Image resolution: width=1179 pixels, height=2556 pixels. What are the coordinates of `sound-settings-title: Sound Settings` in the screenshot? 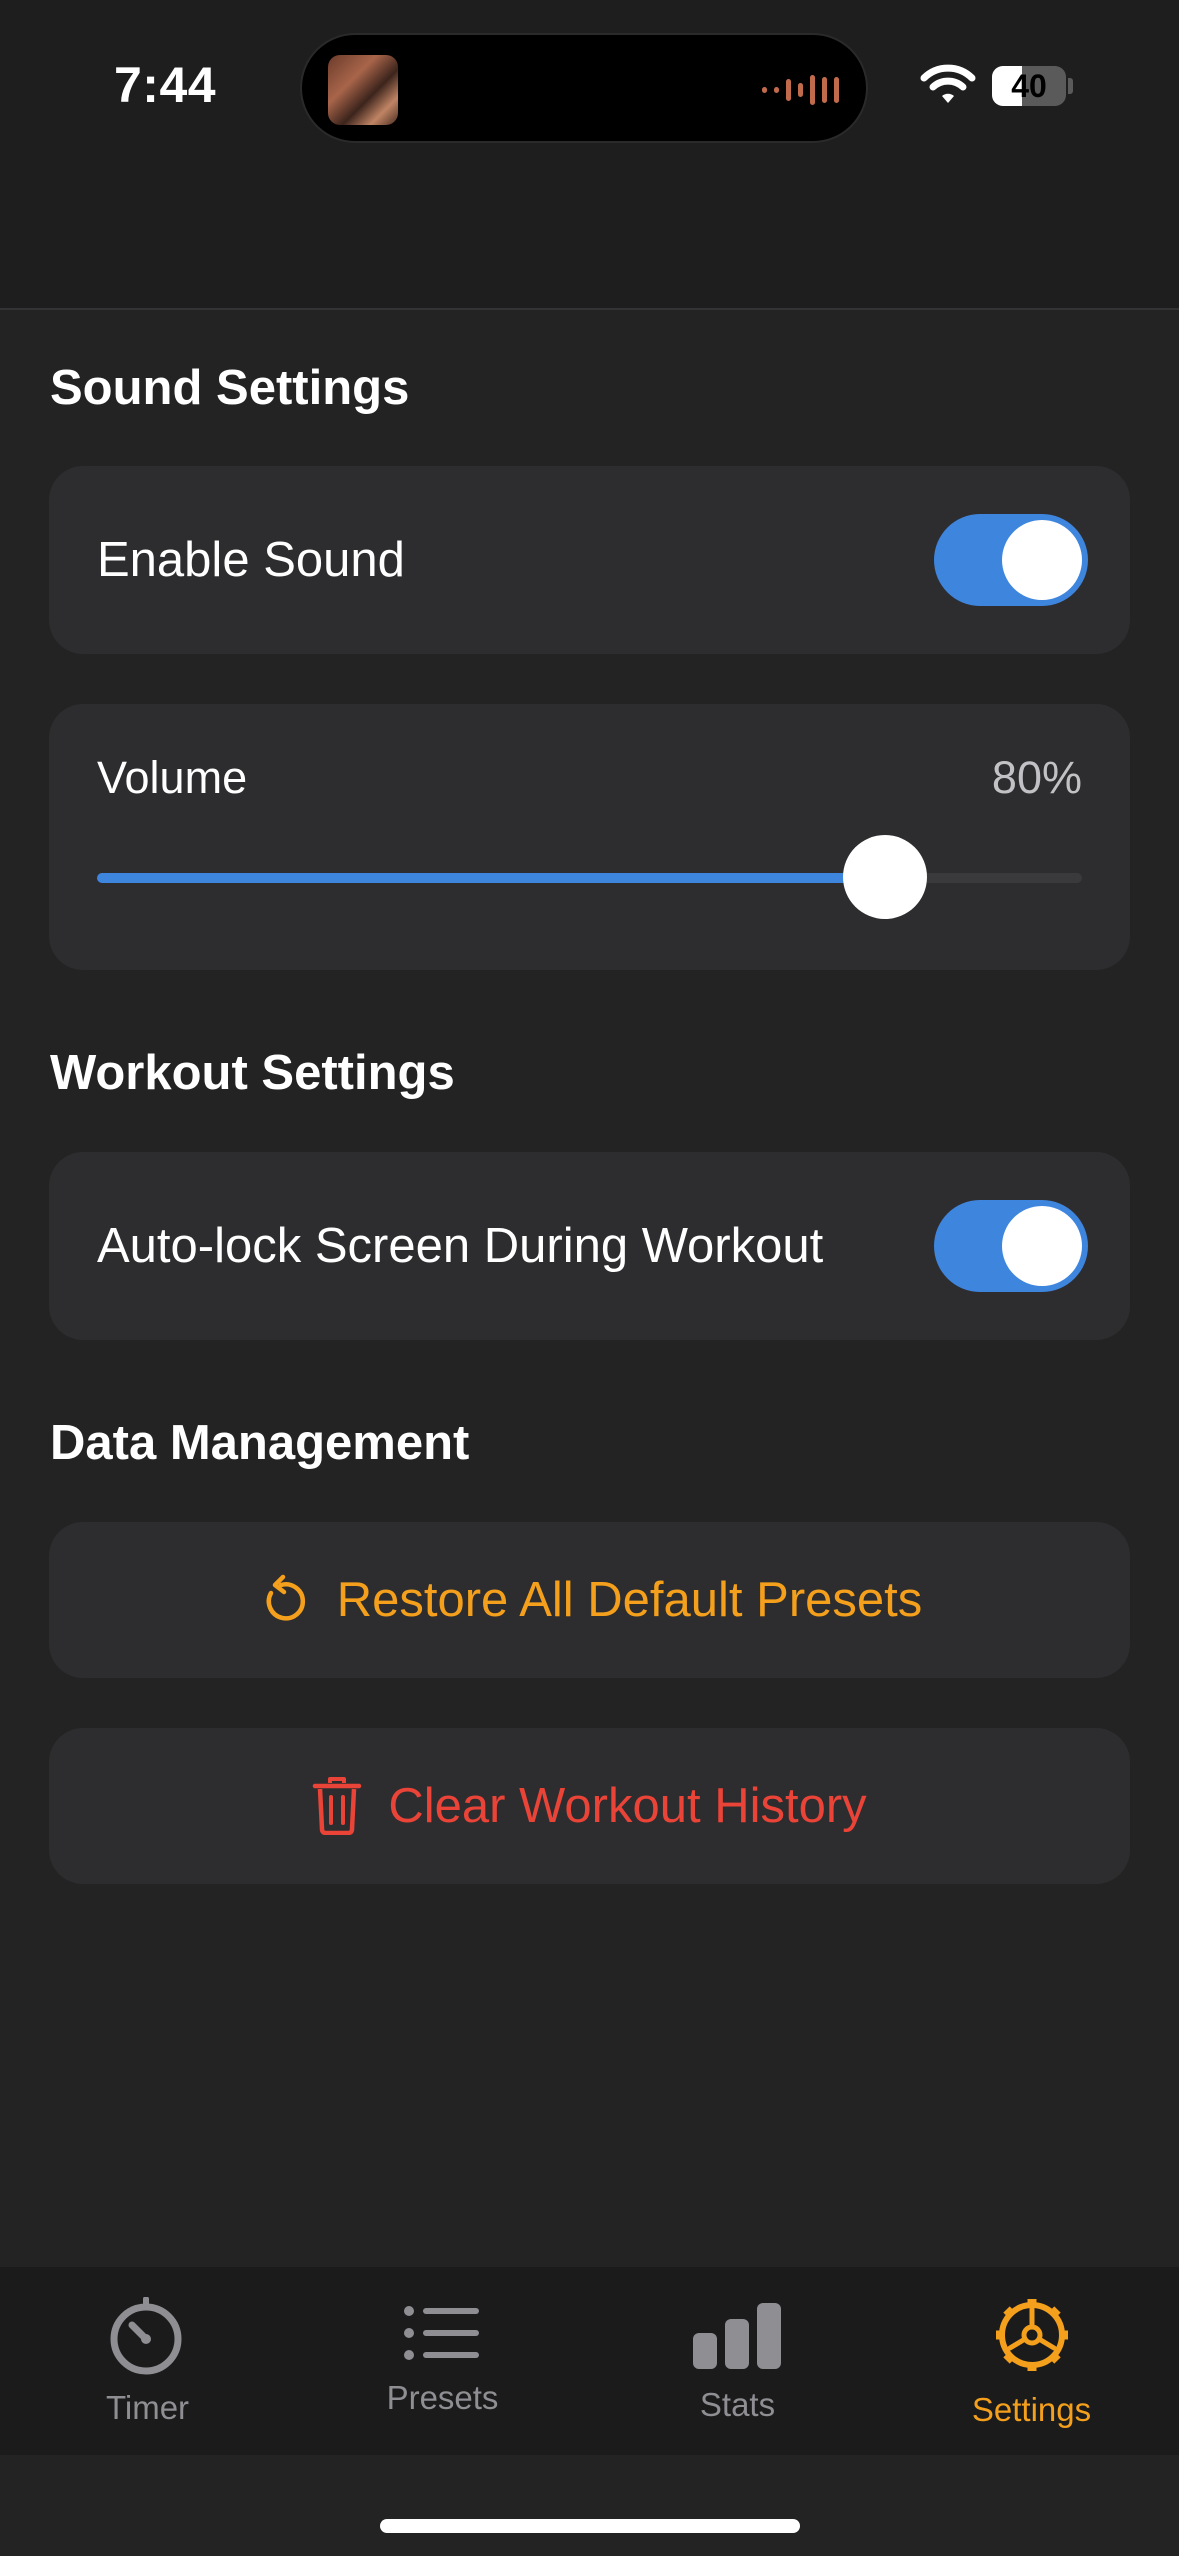 It's located at (230, 388).